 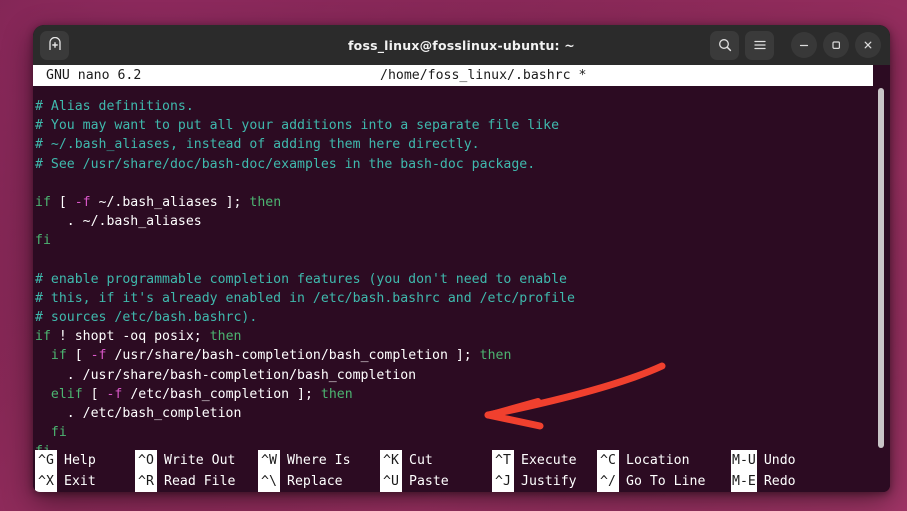 What do you see at coordinates (549, 460) in the screenshot?
I see `shortcut-label: Execute` at bounding box center [549, 460].